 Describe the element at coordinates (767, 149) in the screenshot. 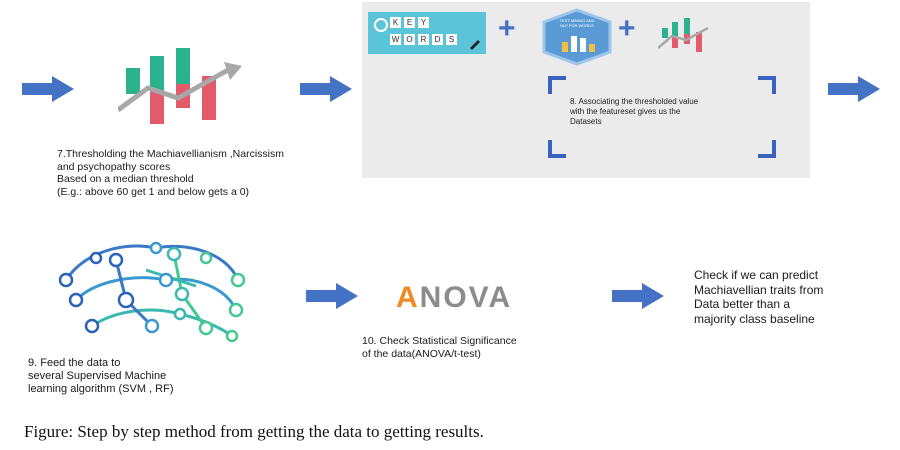

I see `frame-corner-bottom-right` at that location.